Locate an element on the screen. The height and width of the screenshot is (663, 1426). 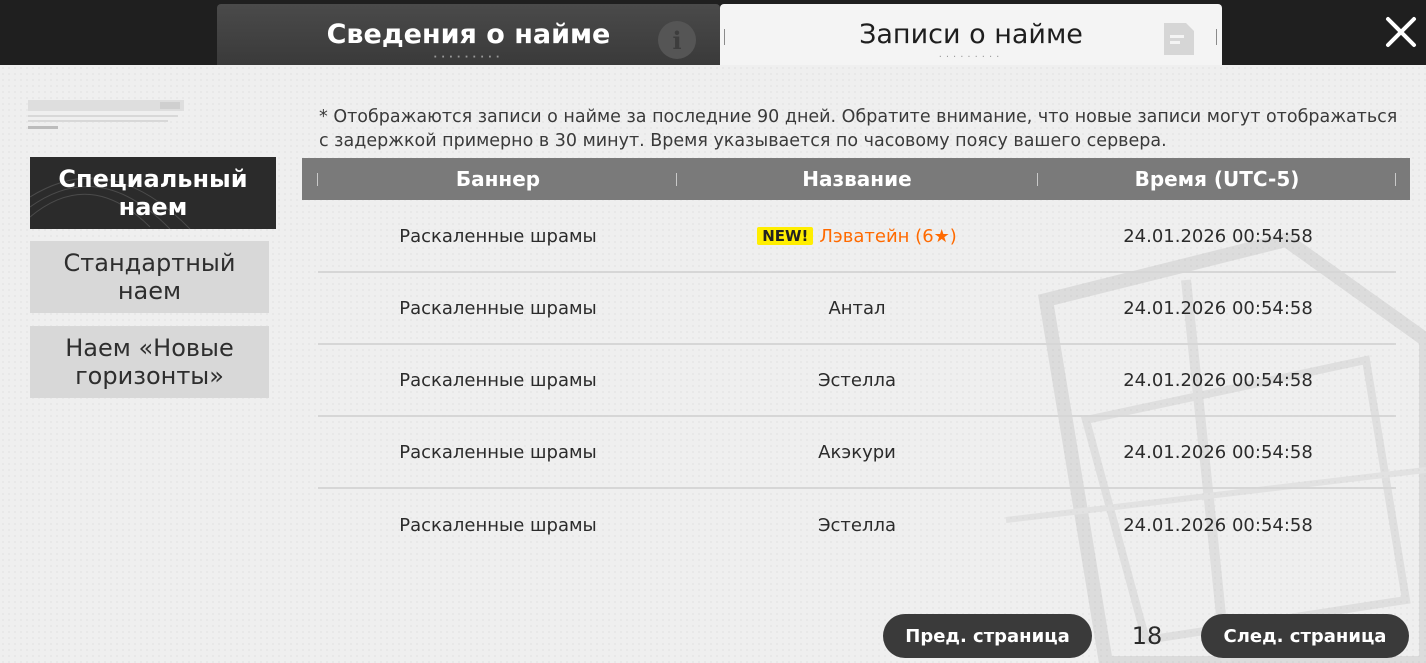
header-name: Название is located at coordinates (857, 179).